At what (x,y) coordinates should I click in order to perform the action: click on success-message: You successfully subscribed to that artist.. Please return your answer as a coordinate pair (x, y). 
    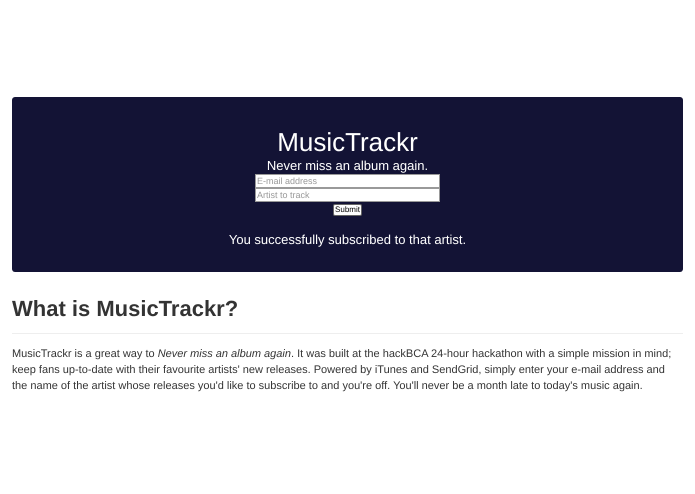
    Looking at the image, I should click on (347, 240).